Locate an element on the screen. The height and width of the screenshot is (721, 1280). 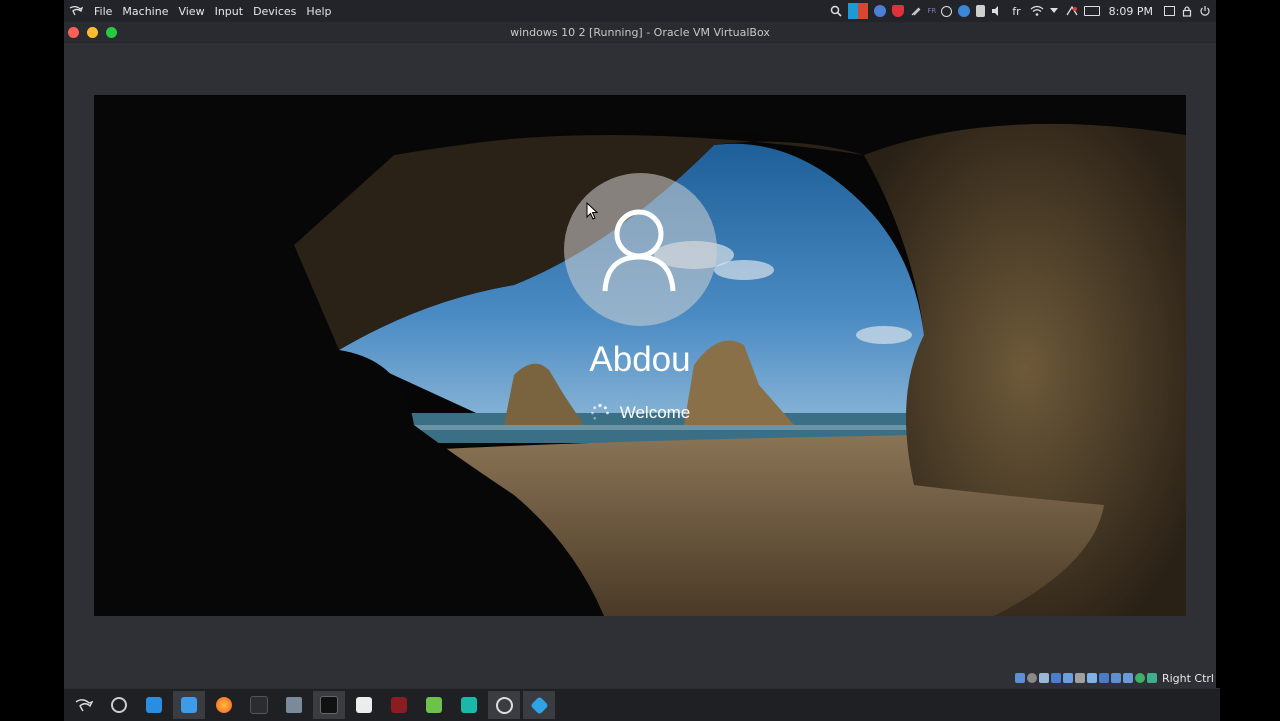
virtualbox-icon is located at coordinates (539, 705).